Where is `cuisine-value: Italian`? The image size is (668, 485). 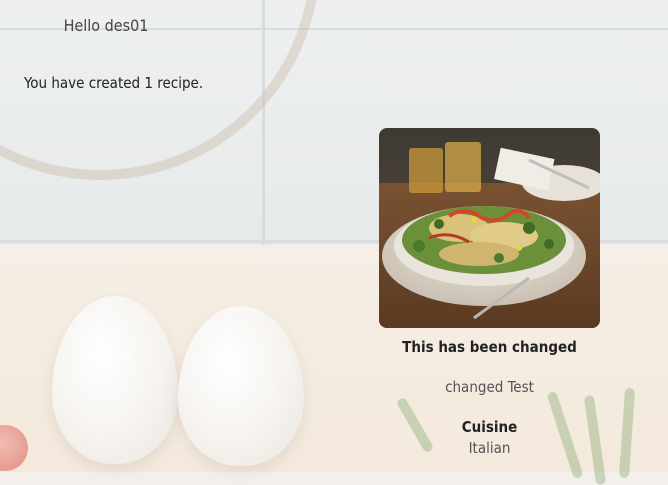
cuisine-value: Italian is located at coordinates (489, 448).